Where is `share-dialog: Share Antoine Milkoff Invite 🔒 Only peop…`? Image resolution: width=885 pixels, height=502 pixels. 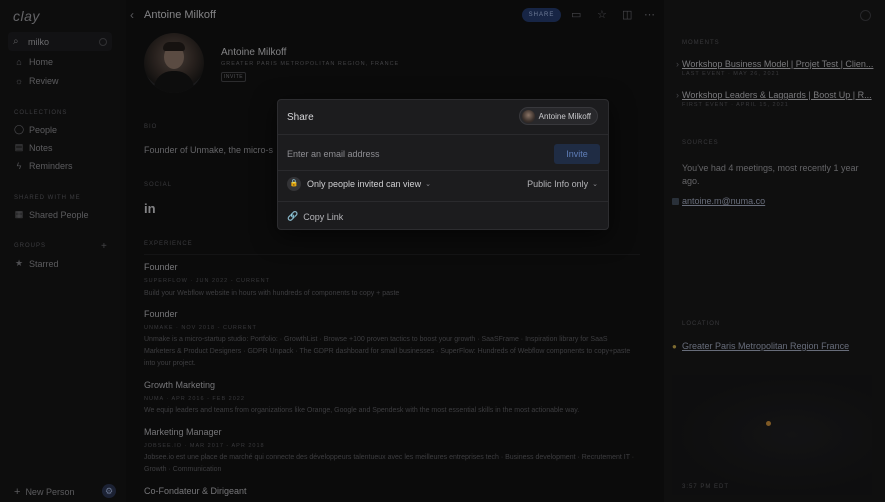
share-dialog: Share Antoine Milkoff Invite 🔒 Only peop… is located at coordinates (443, 164).